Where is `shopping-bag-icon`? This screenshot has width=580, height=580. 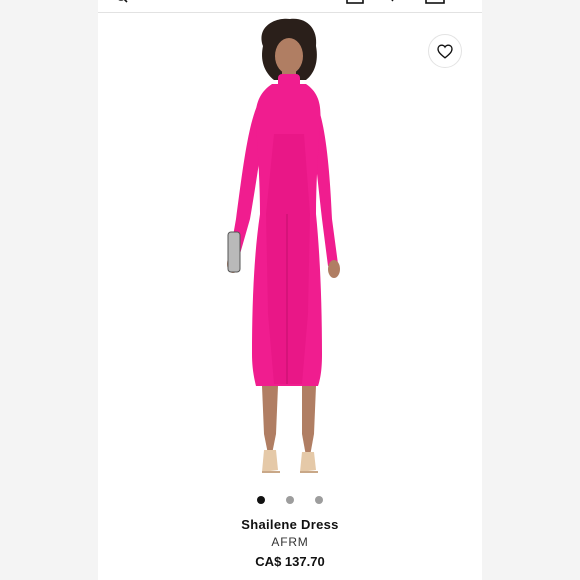 shopping-bag-icon is located at coordinates (435, 2).